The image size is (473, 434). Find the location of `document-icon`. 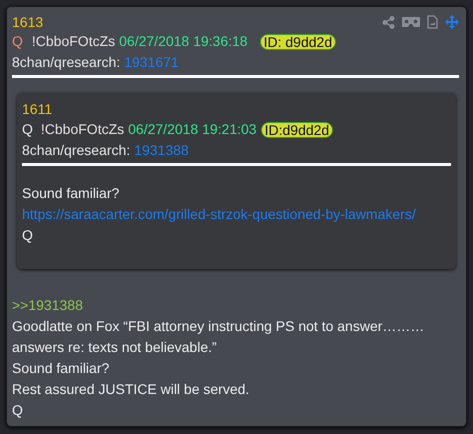

document-icon is located at coordinates (432, 22).